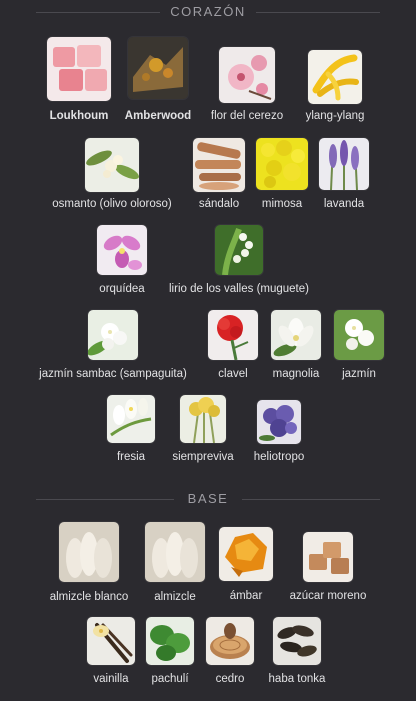 This screenshot has width=416, height=701. Describe the element at coordinates (79, 69) in the screenshot. I see `loukhoum-image` at that location.